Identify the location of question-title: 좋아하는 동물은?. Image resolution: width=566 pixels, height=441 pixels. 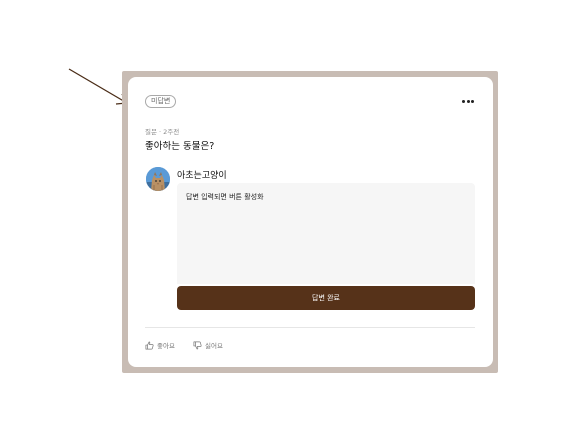
(180, 146).